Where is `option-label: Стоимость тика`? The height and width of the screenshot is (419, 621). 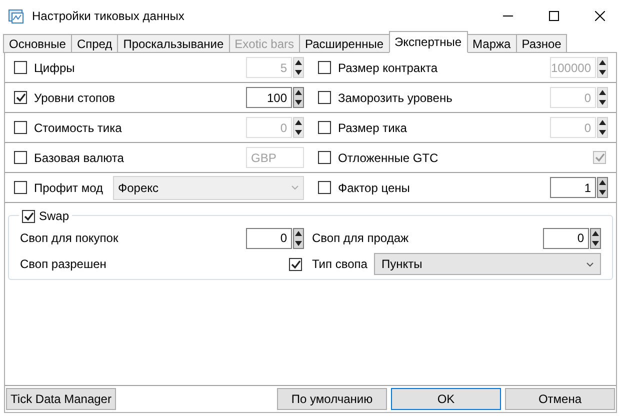 option-label: Стоимость тика is located at coordinates (78, 128).